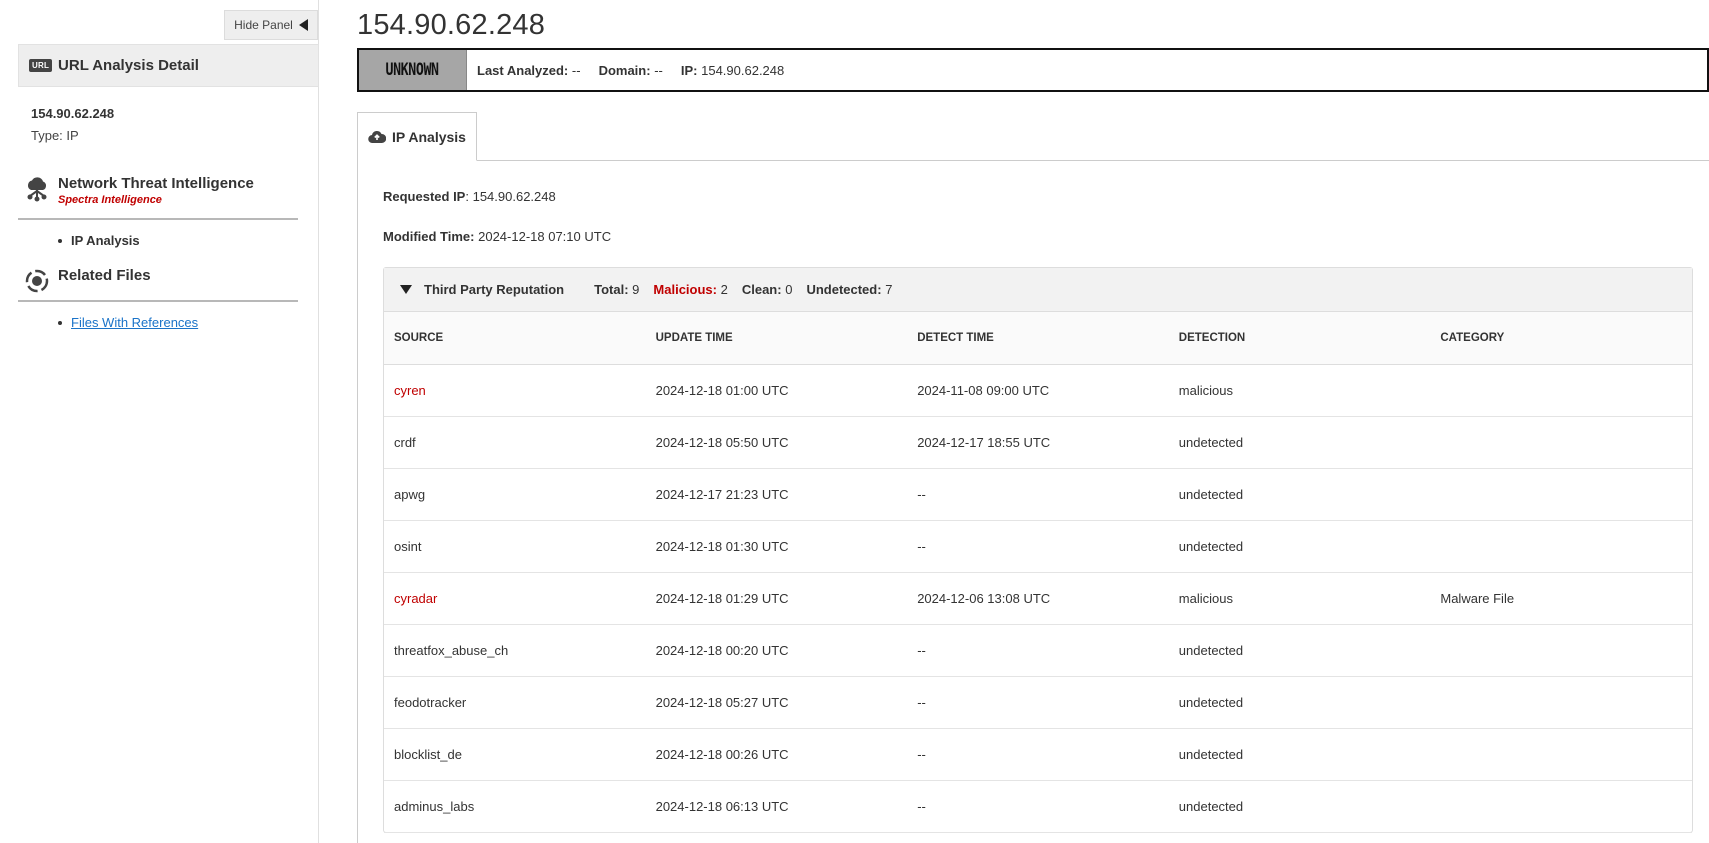 This screenshot has height=843, width=1709. What do you see at coordinates (494, 289) in the screenshot?
I see `reputation-title: Third Party Reputation` at bounding box center [494, 289].